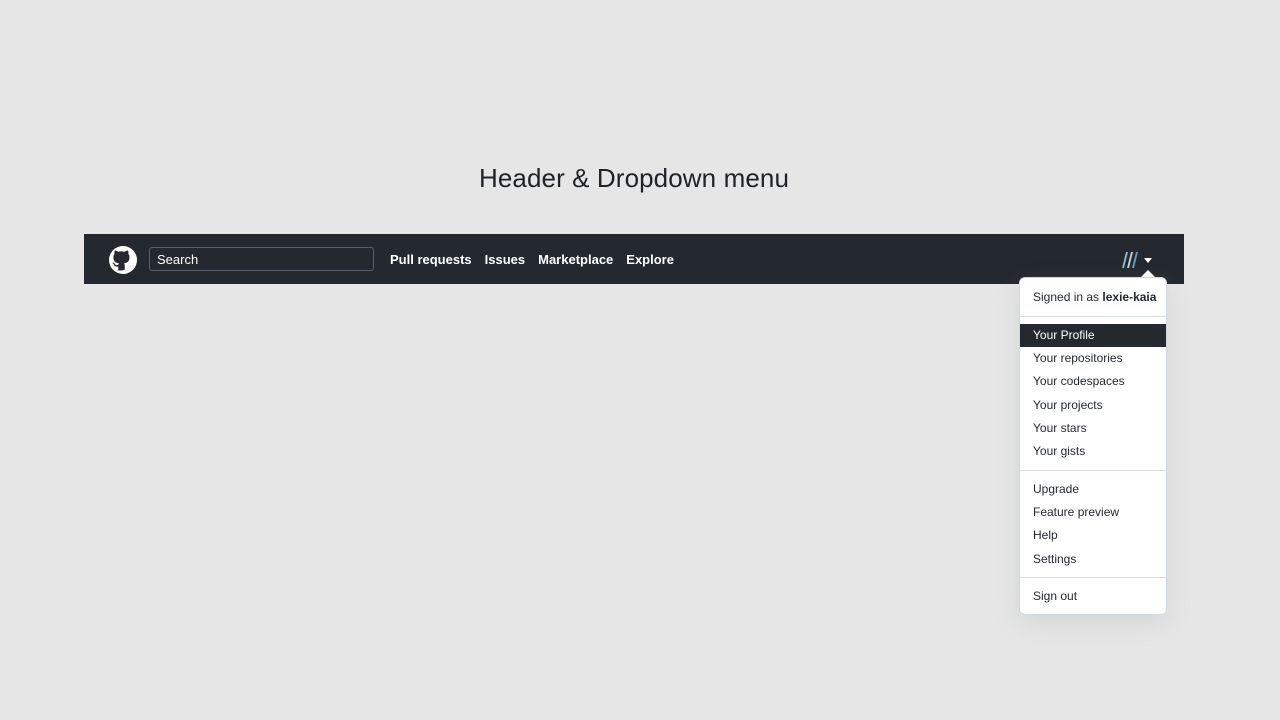 This screenshot has width=1280, height=720. I want to click on primary-nav: Pull requests Issues Marketplace Explore, so click(538, 259).